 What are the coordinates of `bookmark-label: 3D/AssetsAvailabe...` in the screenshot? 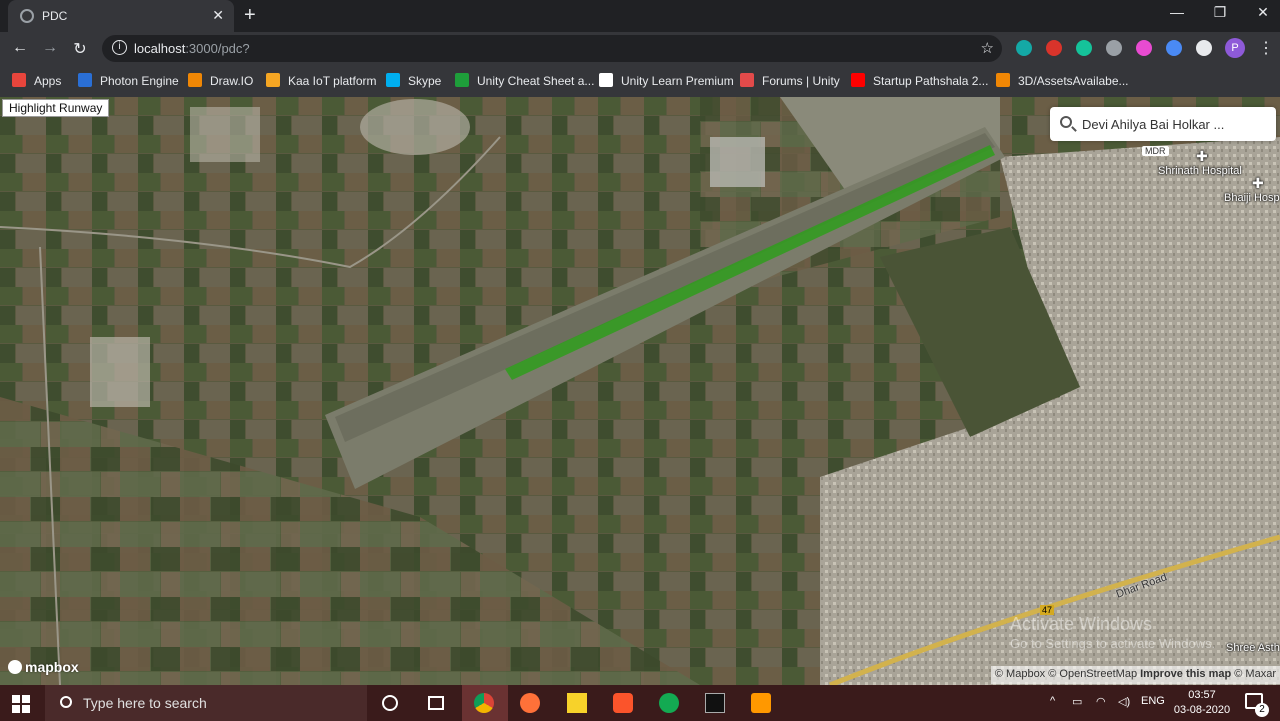 It's located at (1073, 81).